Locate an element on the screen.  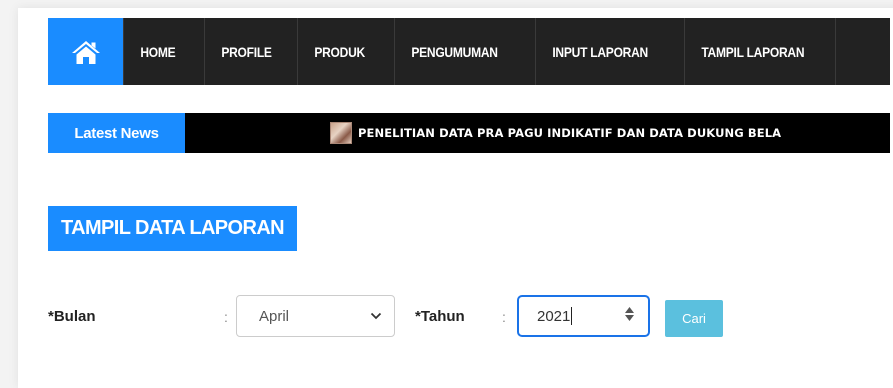
text-caret is located at coordinates (572, 316).